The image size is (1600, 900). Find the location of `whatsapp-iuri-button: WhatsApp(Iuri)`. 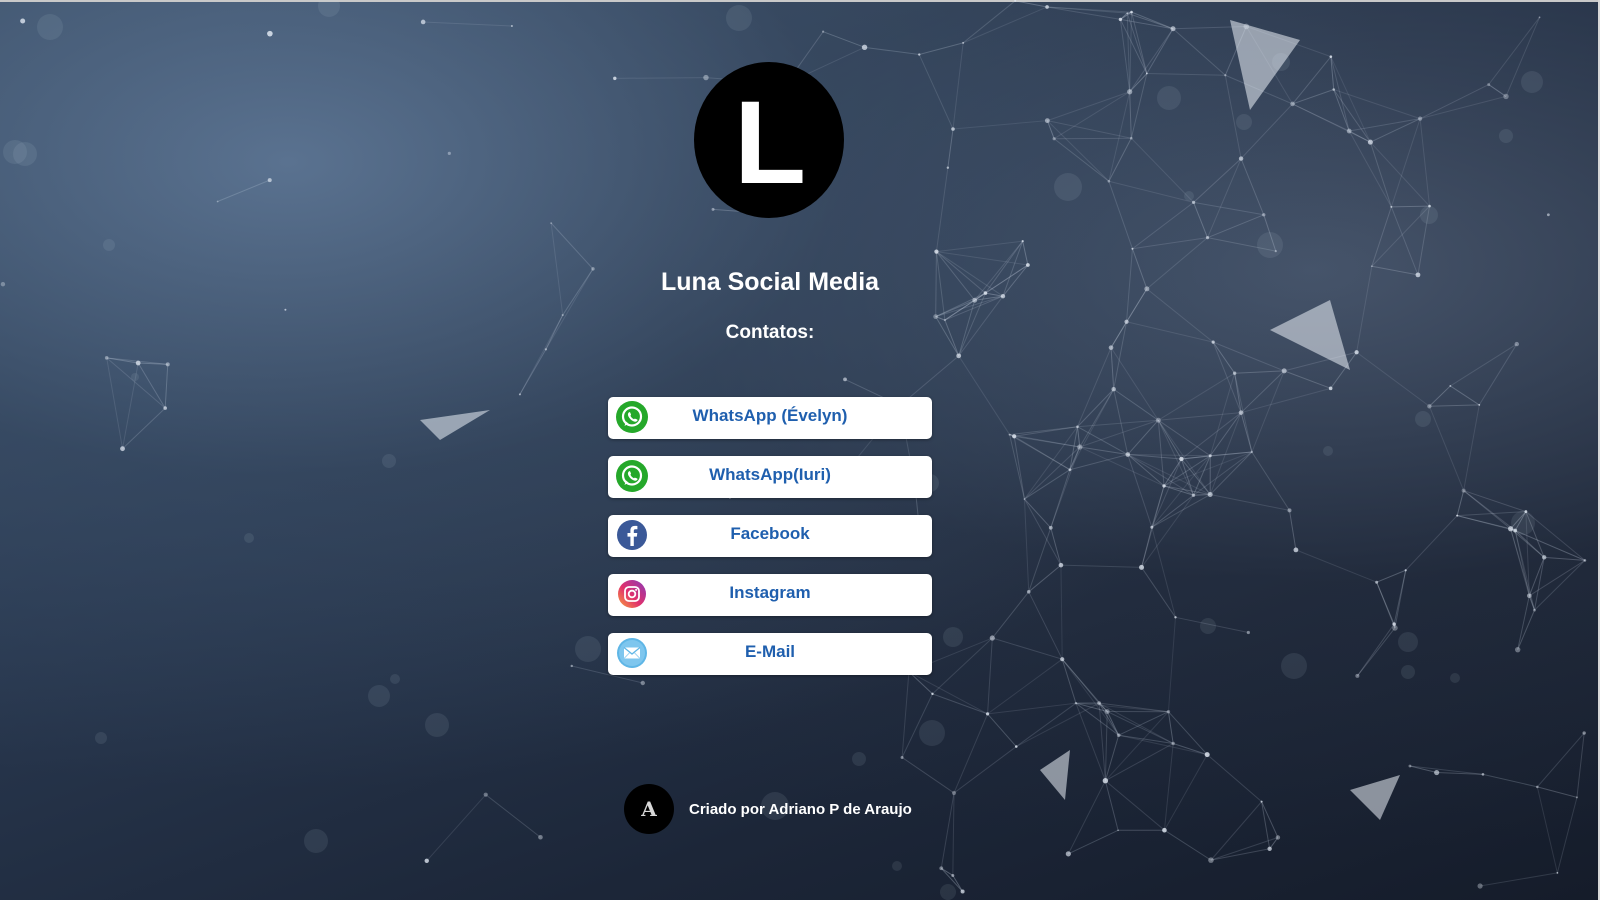

whatsapp-iuri-button: WhatsApp(Iuri) is located at coordinates (770, 477).